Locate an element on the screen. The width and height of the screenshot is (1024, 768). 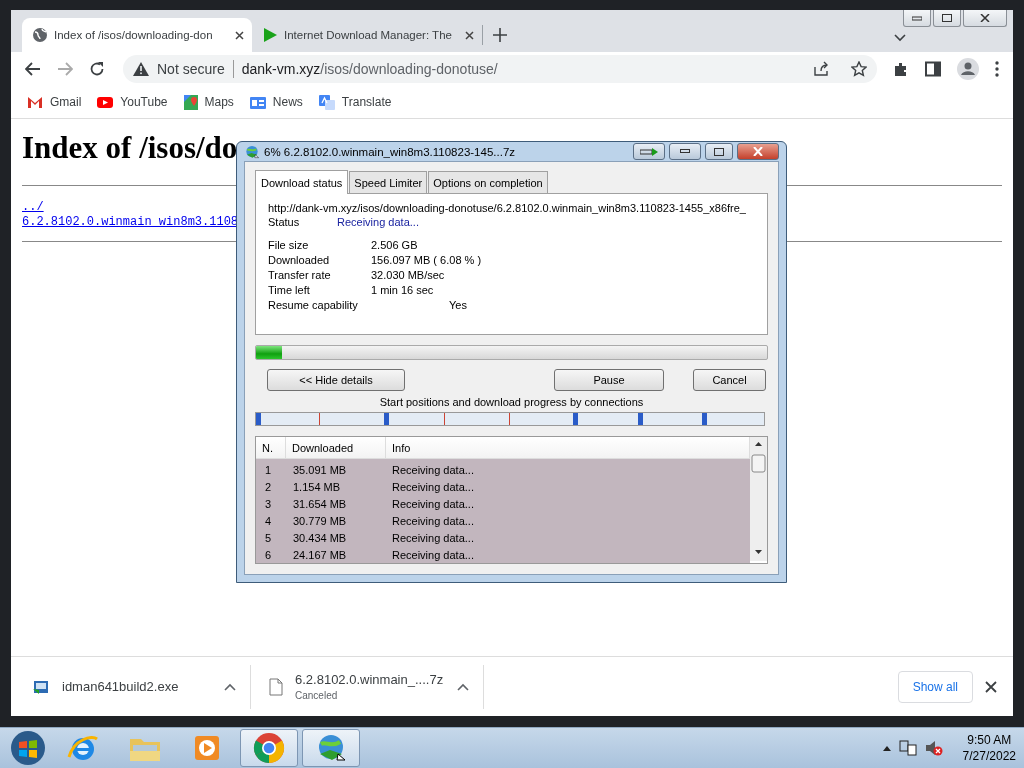
file-link: ../ is located at coordinates (33, 207).